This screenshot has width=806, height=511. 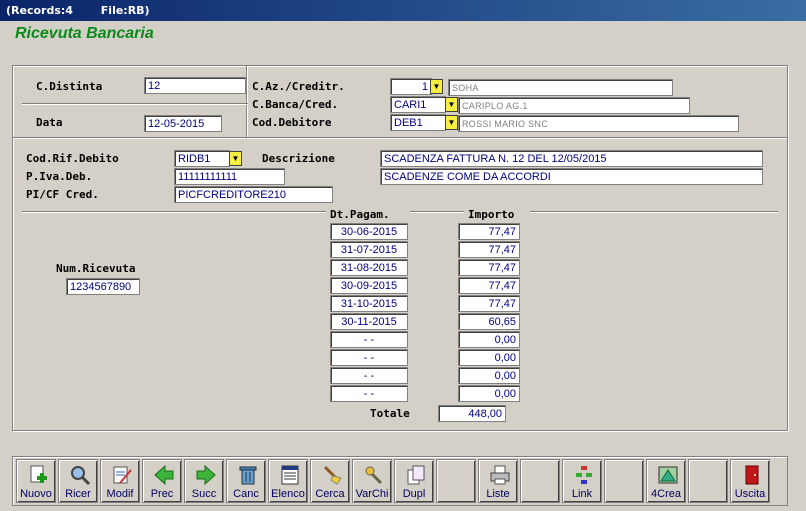 What do you see at coordinates (451, 122) in the screenshot?
I see `debitore-dropdown-button: ▼` at bounding box center [451, 122].